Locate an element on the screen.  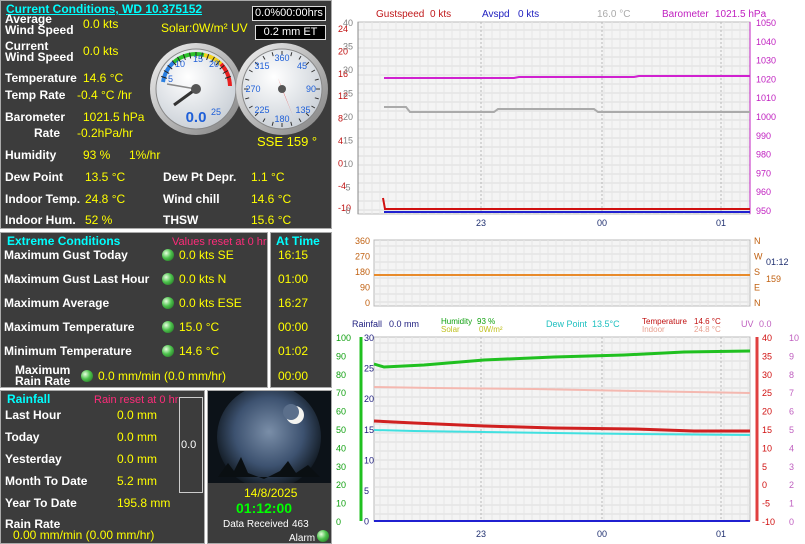
rain-left2-tick: 15 is located at coordinates (369, 430).